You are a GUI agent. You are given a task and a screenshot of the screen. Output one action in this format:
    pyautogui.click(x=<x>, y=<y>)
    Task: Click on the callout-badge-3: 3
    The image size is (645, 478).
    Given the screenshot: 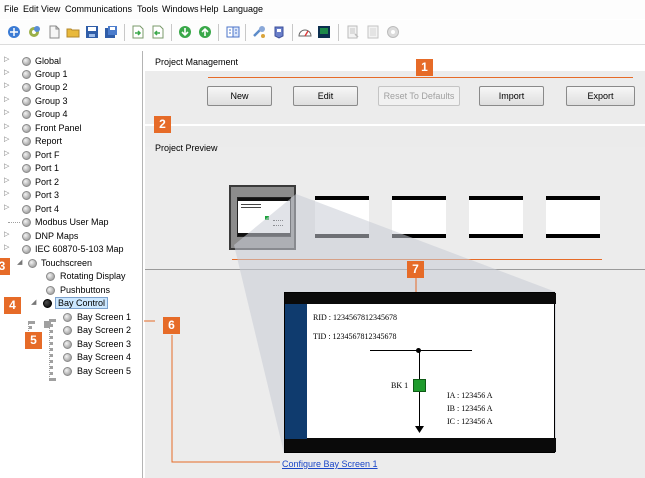 What is the action you would take?
    pyautogui.click(x=5, y=266)
    